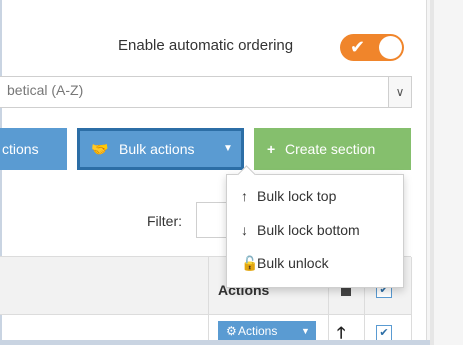  What do you see at coordinates (390, 47) in the screenshot?
I see `toggle-knob` at bounding box center [390, 47].